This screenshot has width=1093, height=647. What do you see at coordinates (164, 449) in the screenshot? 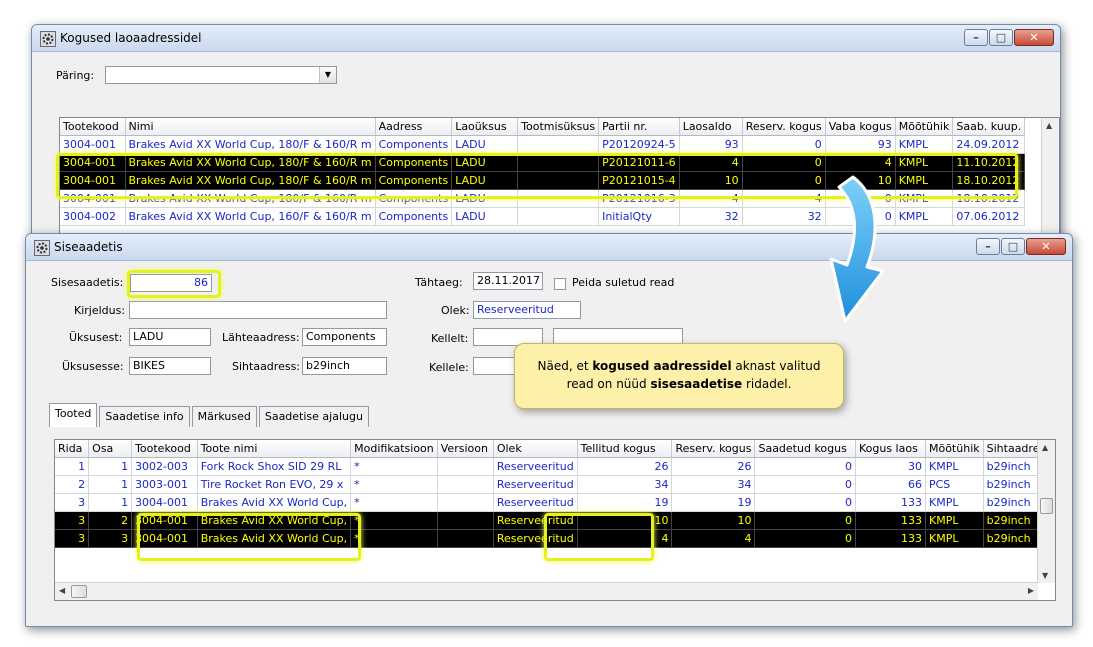
I see `siseaadetis-header-2: Tootekood` at bounding box center [164, 449].